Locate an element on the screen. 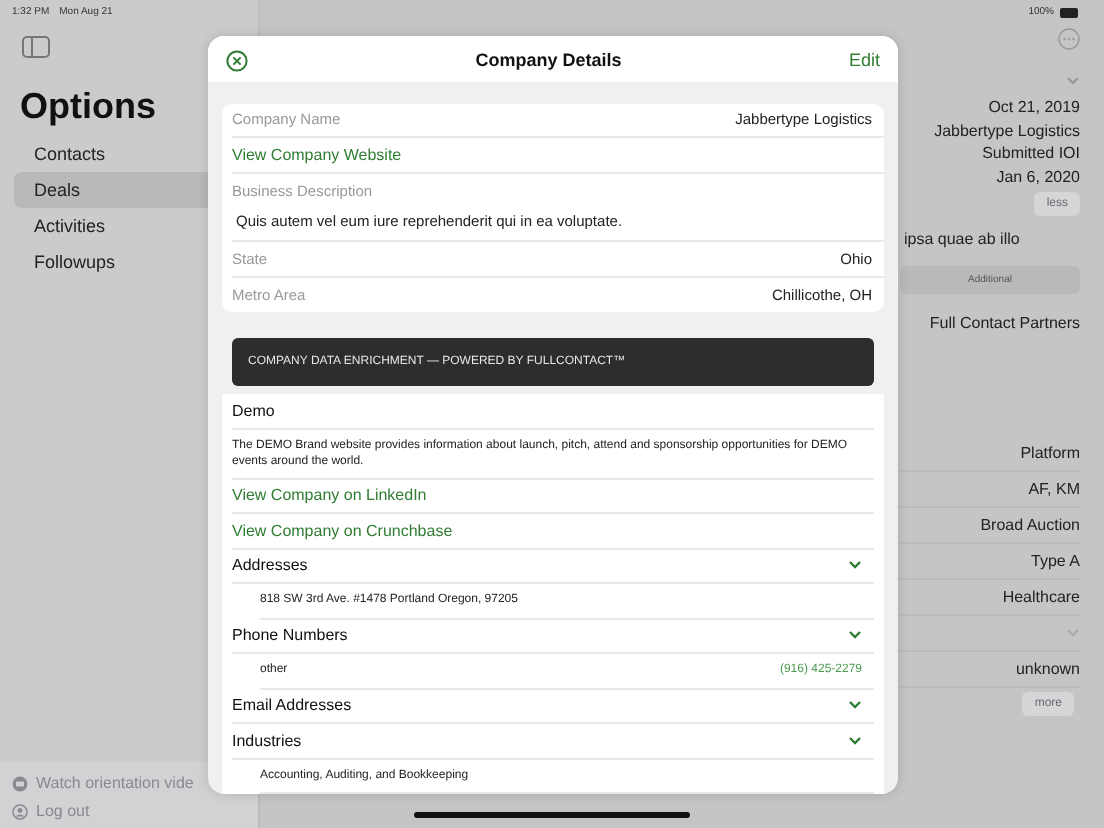  user-icon is located at coordinates (20, 811).